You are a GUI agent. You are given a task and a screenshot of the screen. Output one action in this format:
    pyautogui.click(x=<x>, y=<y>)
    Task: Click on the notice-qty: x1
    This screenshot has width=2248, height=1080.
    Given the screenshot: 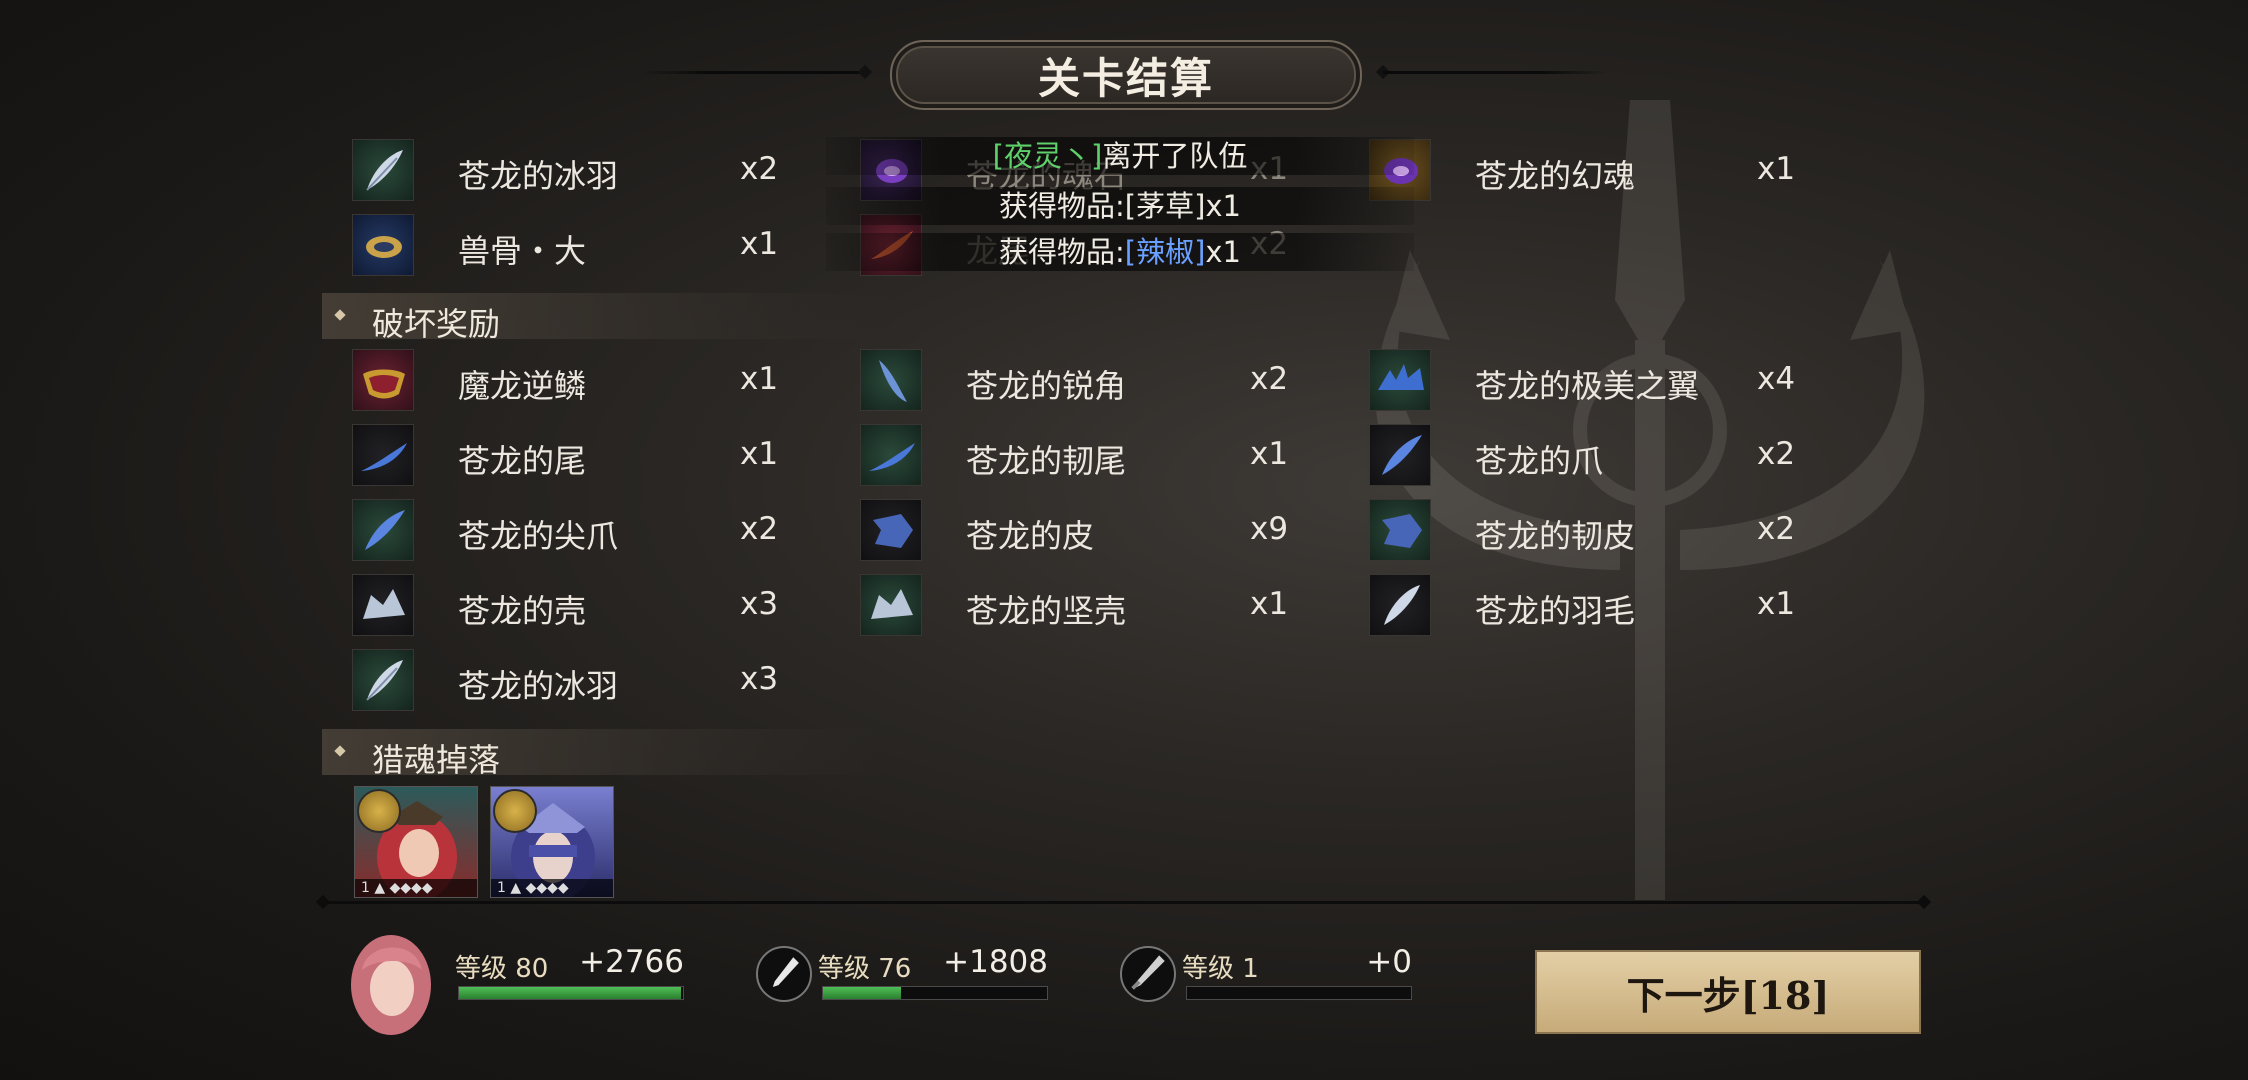 What is the action you would take?
    pyautogui.click(x=1223, y=252)
    